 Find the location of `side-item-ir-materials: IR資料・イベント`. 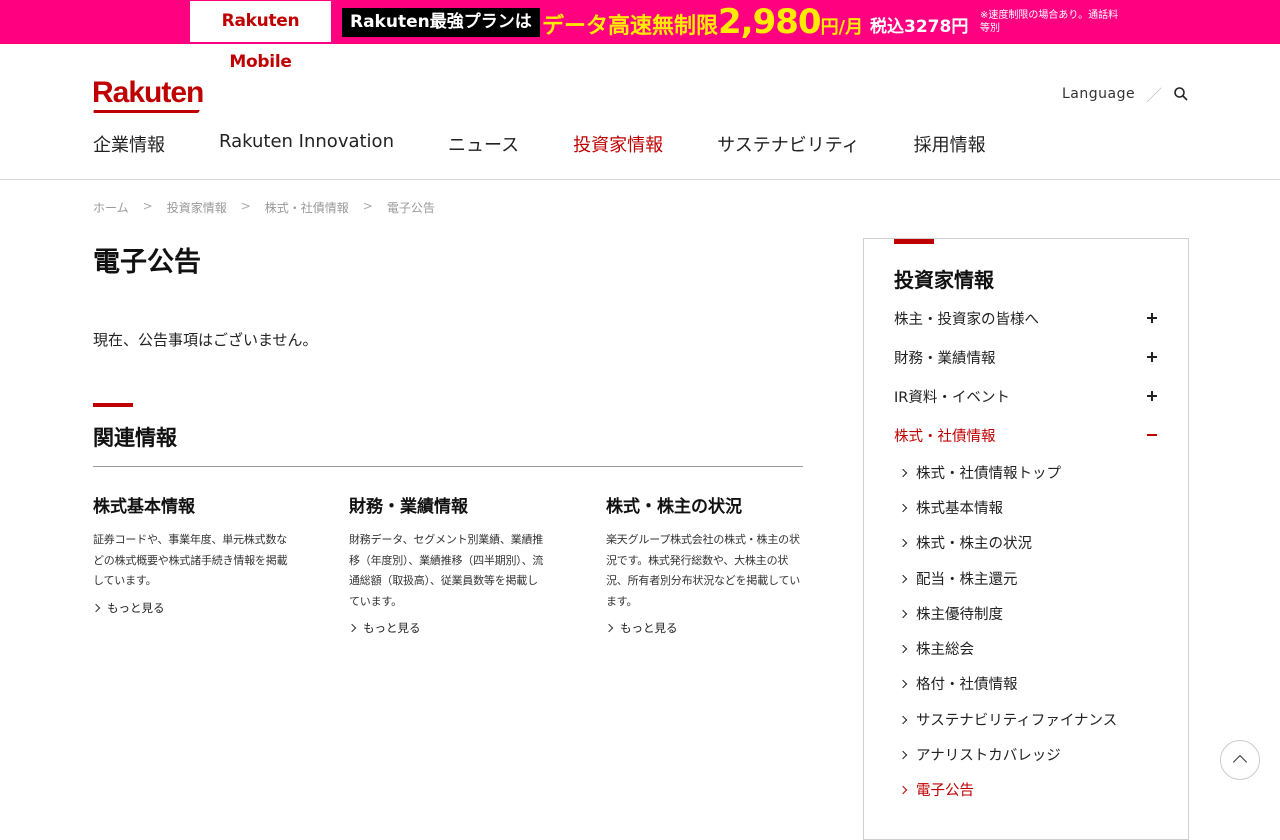

side-item-ir-materials: IR資料・イベント is located at coordinates (1026, 396).